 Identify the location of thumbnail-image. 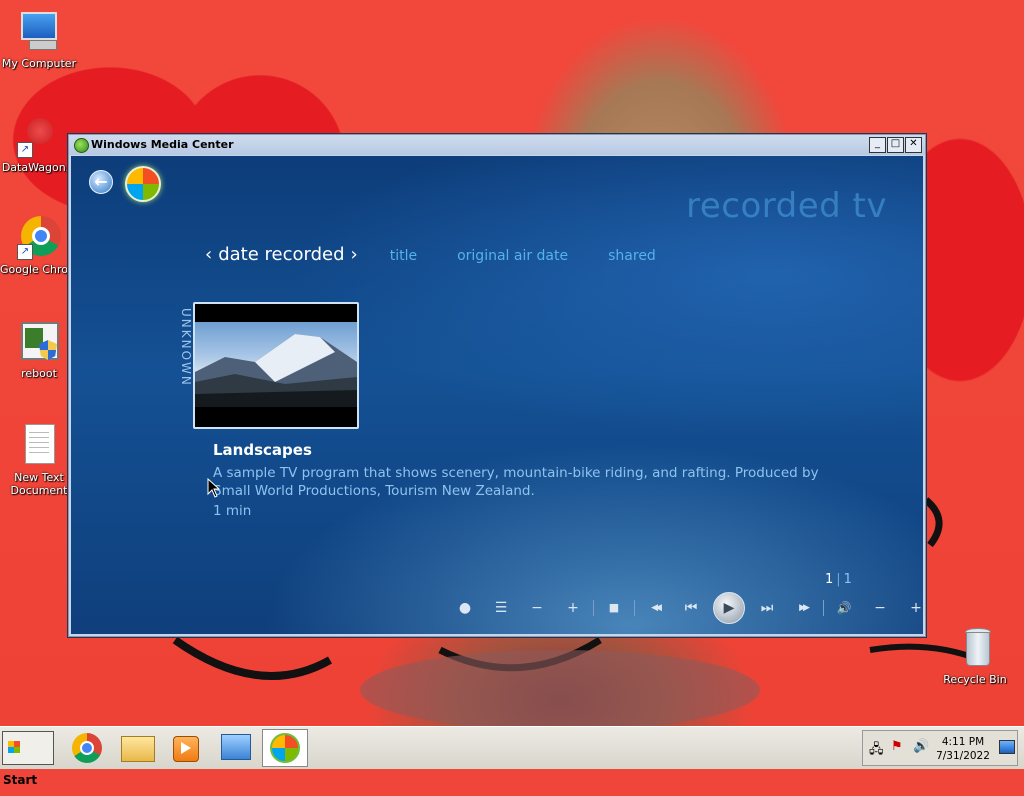
(276, 364).